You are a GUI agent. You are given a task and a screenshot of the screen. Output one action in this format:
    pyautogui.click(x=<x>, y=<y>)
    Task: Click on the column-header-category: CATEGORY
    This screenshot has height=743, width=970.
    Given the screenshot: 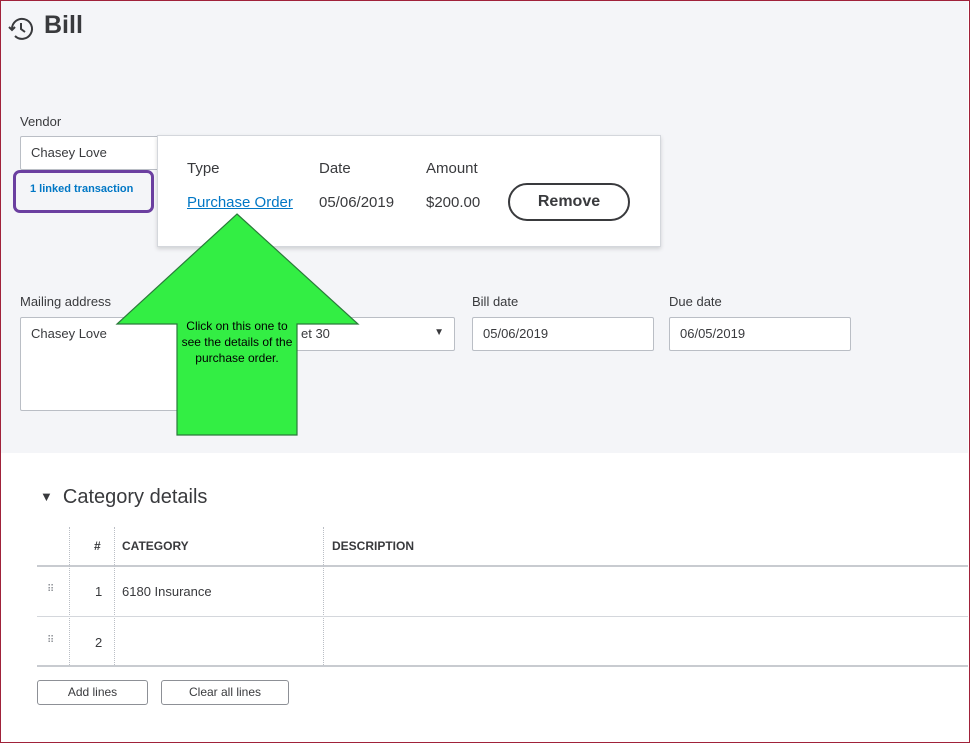 What is the action you would take?
    pyautogui.click(x=155, y=546)
    